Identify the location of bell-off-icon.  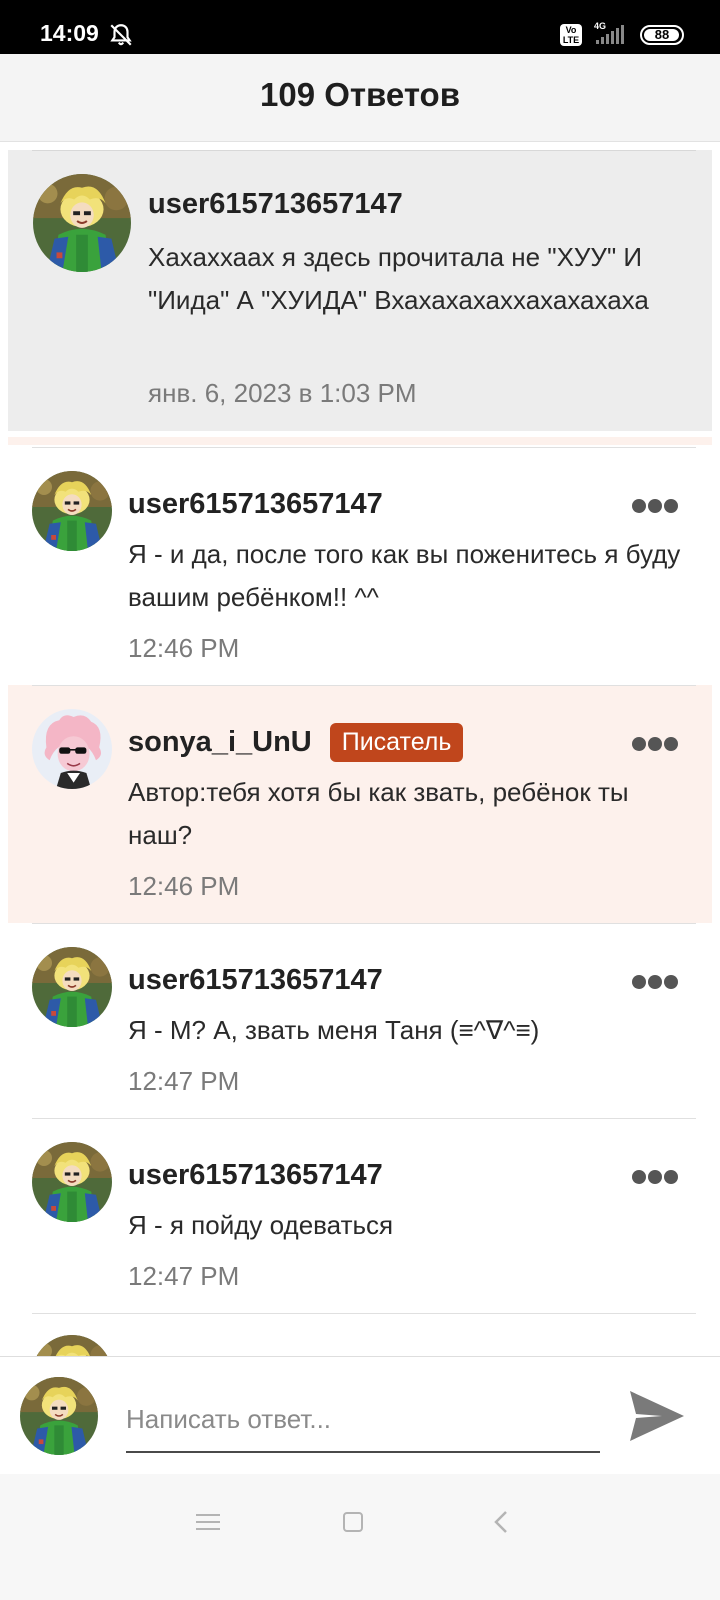
(121, 35).